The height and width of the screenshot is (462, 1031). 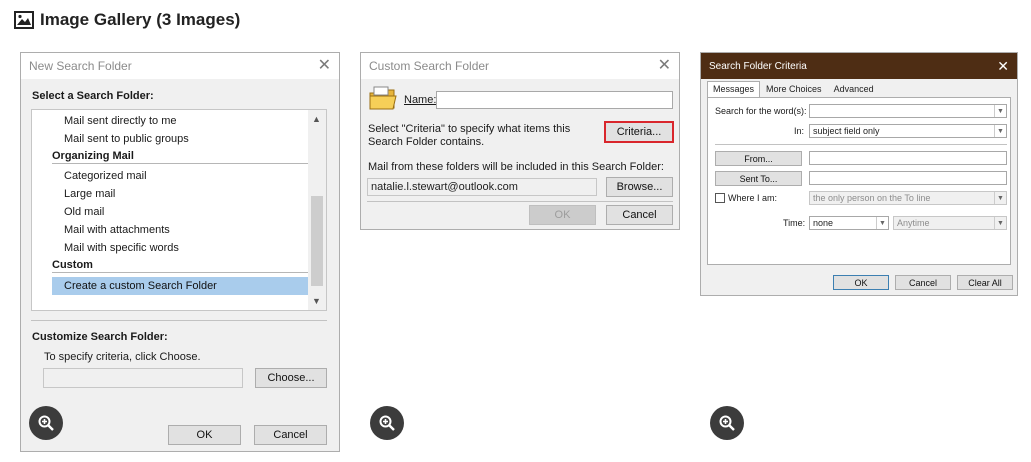 I want to click on search-words-field: ▼, so click(x=908, y=111).